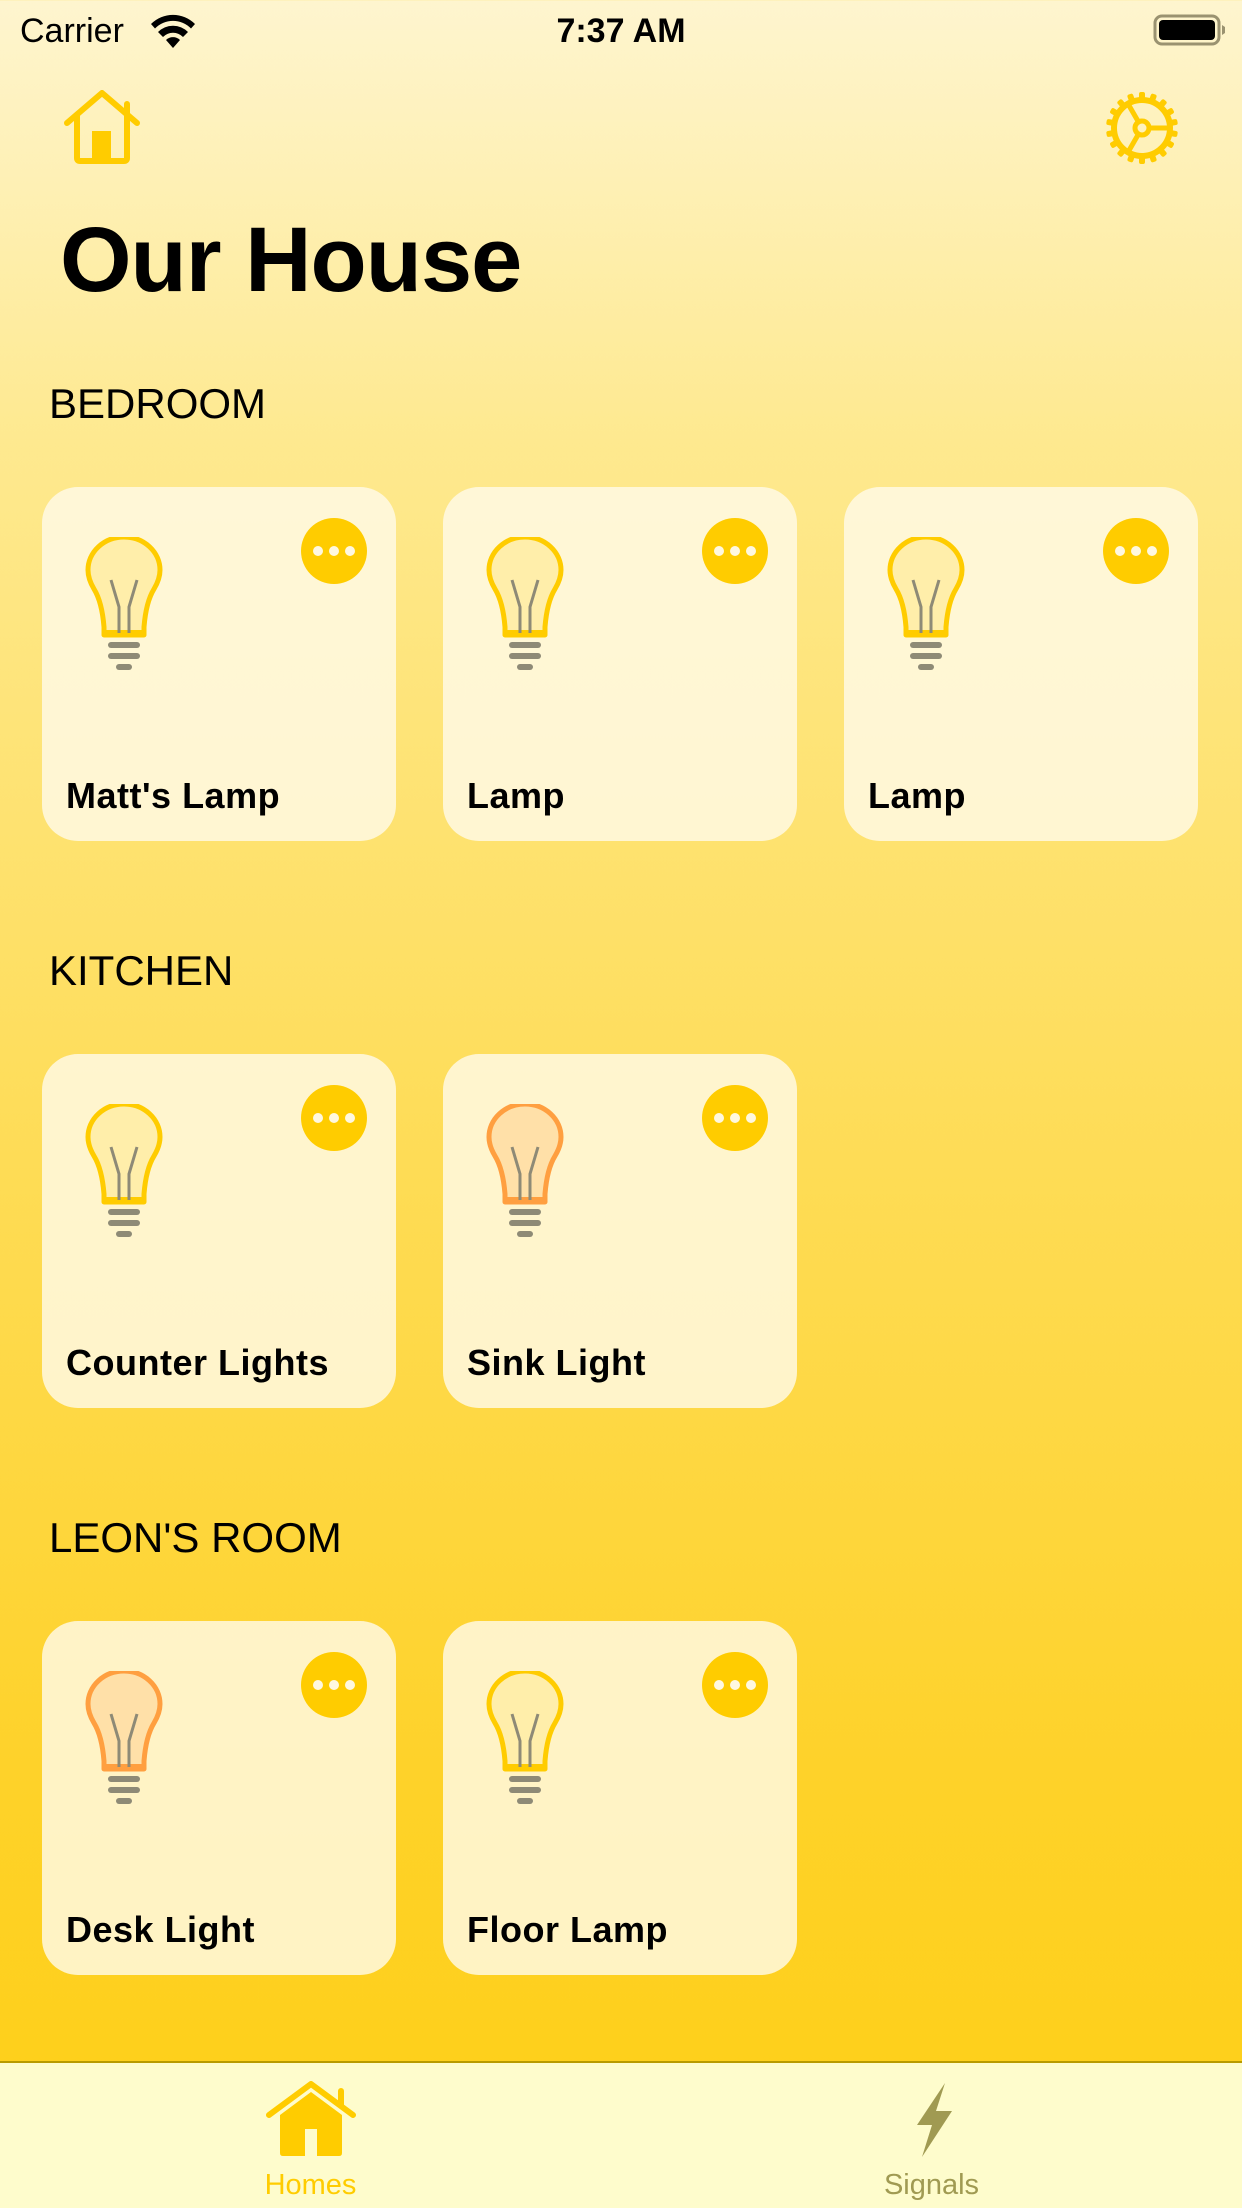  I want to click on tab-bar: Homes Signals, so click(621, 2134).